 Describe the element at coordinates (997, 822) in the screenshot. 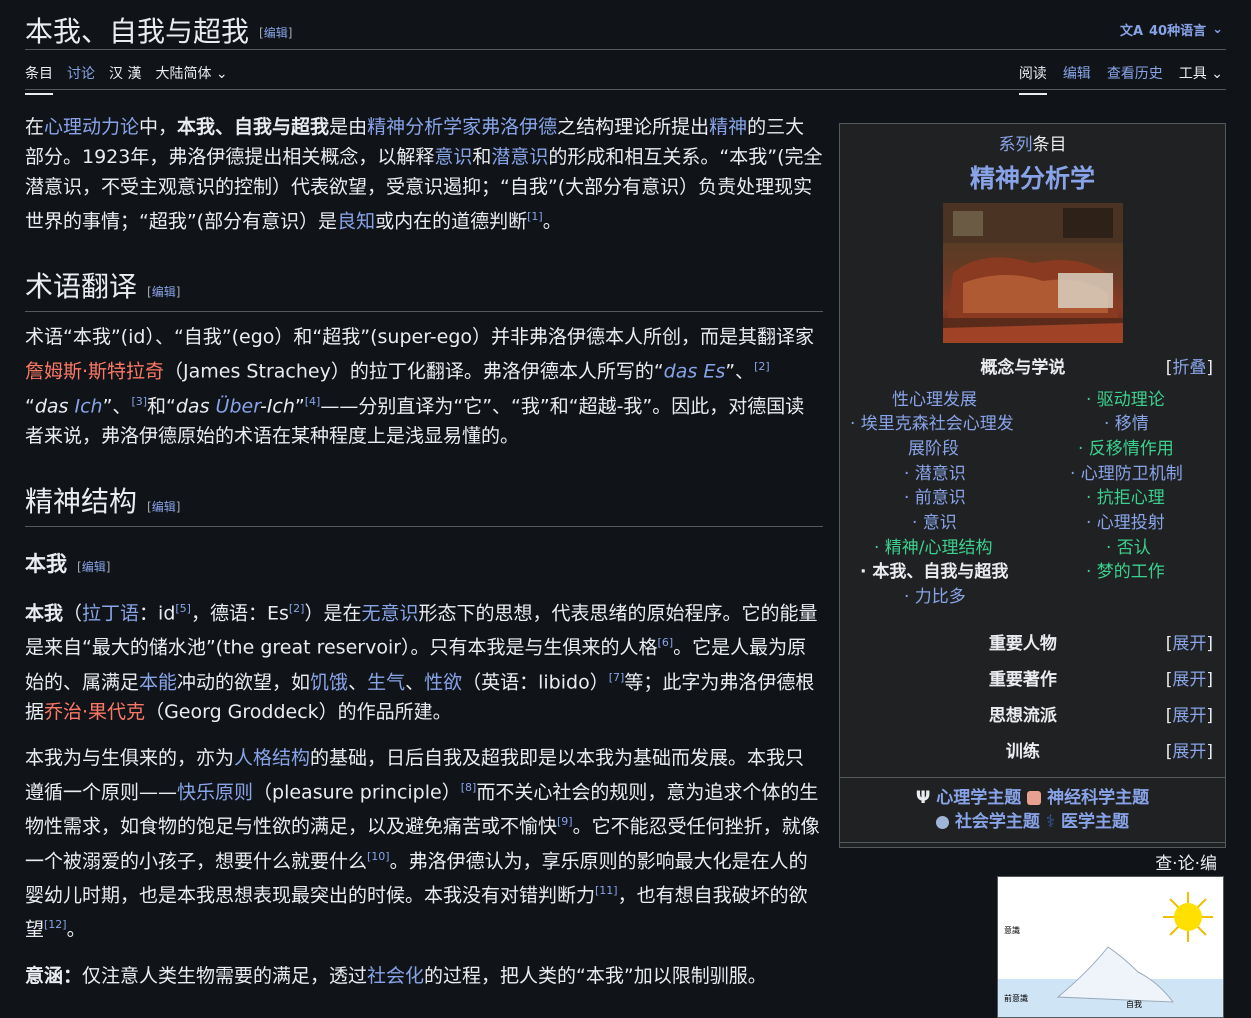

I see `portal-sociology: 社会学主题` at that location.